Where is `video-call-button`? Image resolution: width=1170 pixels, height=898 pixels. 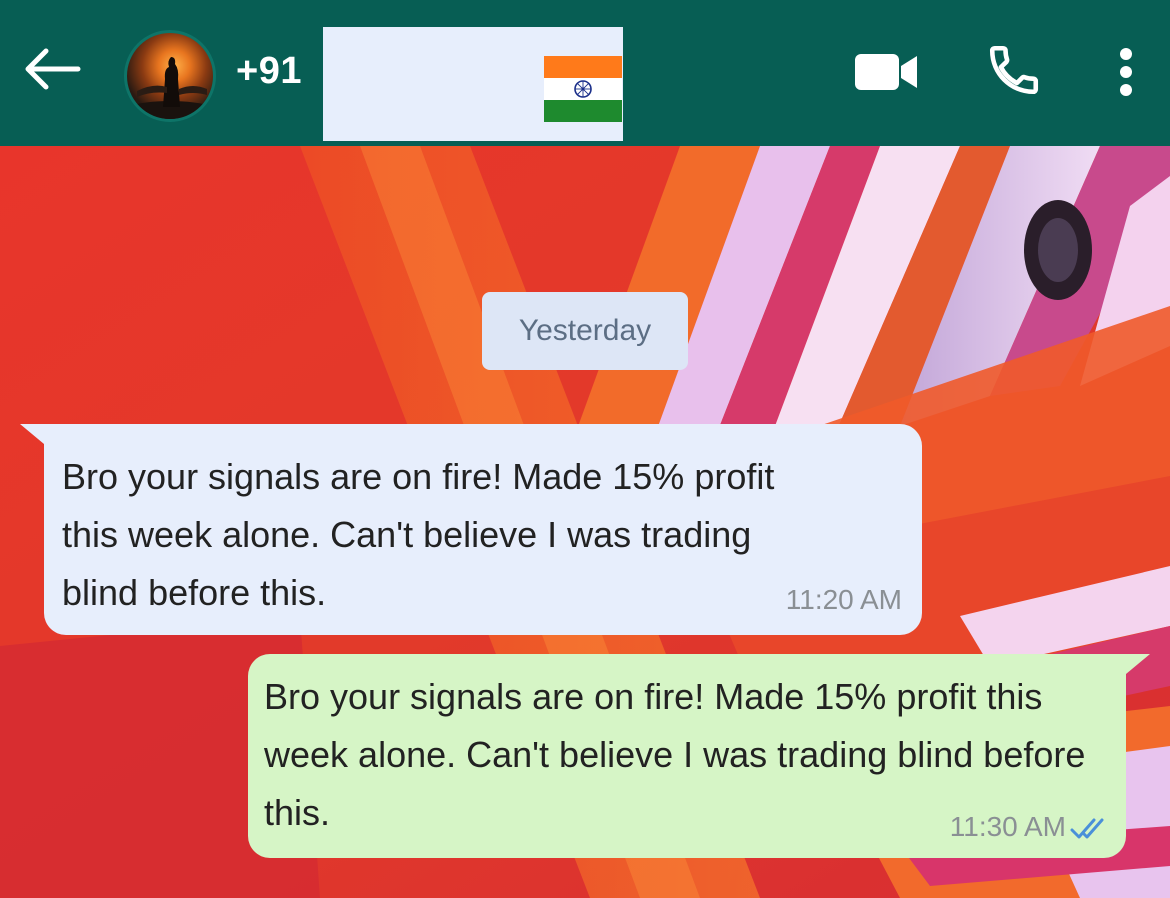
video-call-button is located at coordinates (886, 72).